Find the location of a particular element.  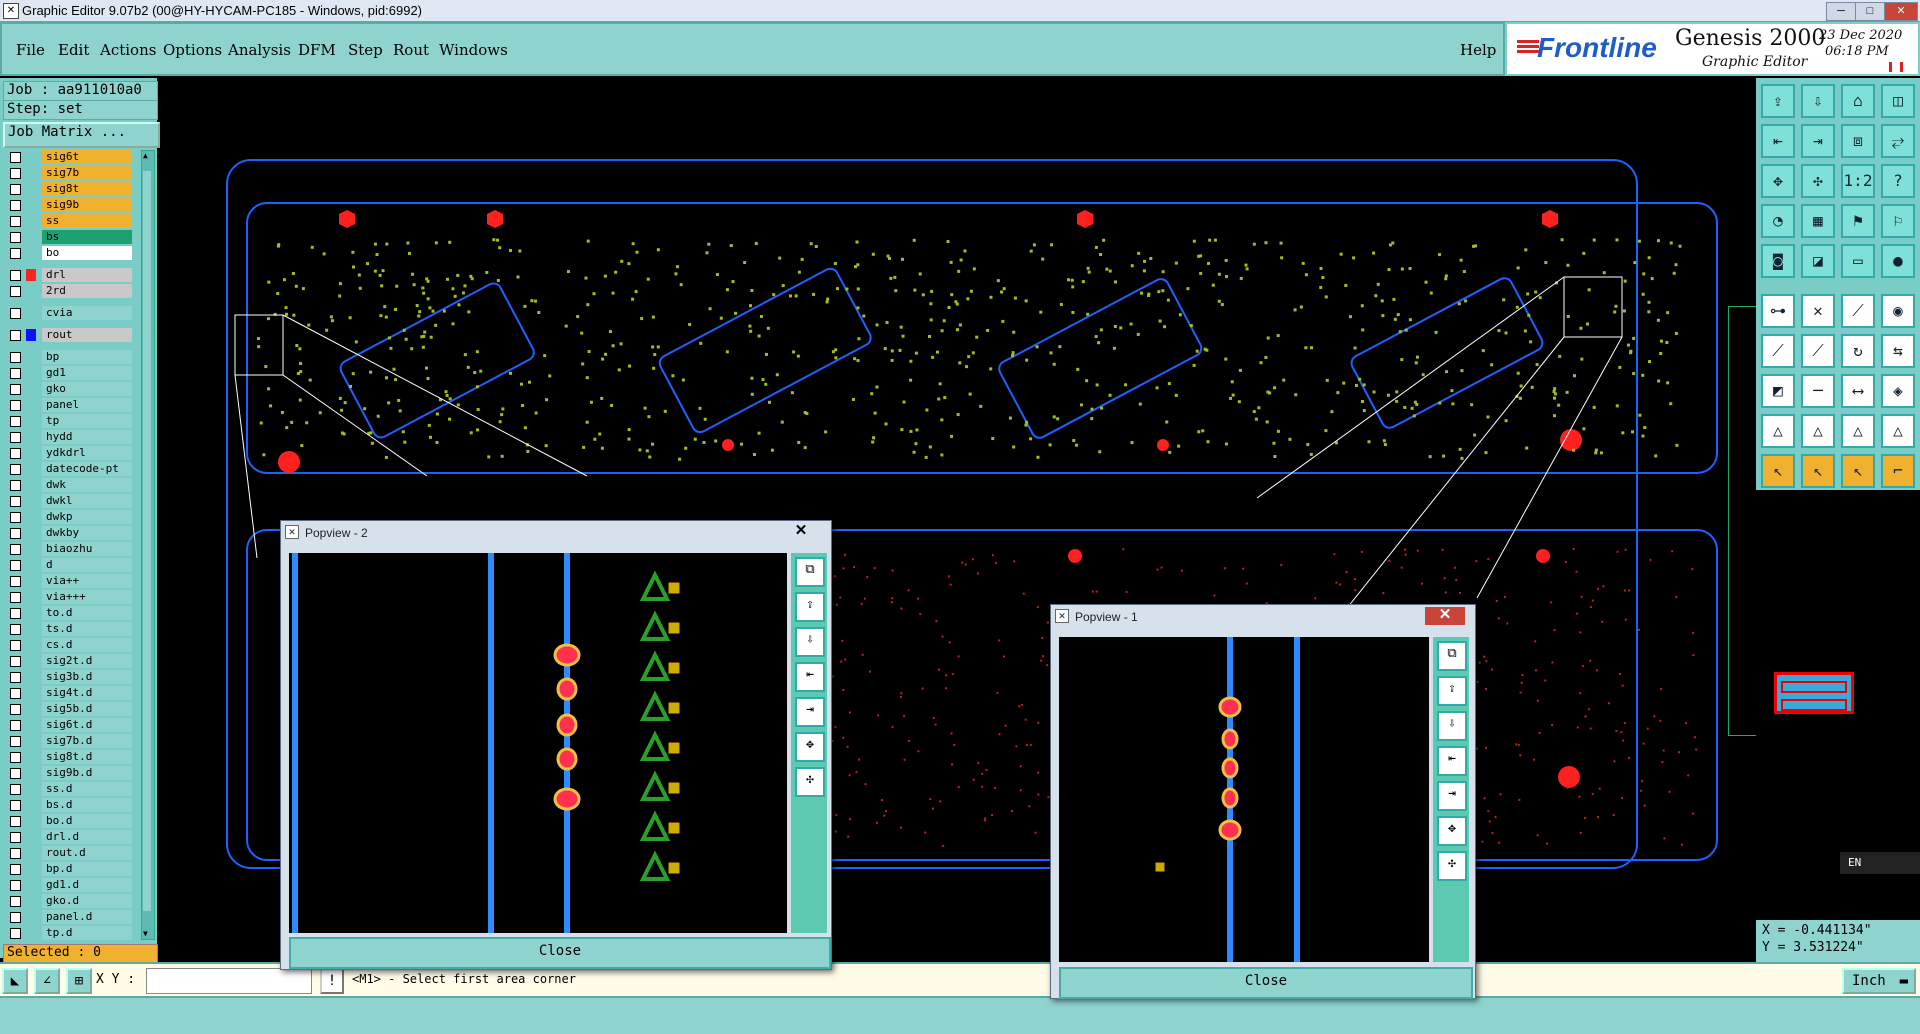

tool-button-22-icon: ✕ is located at coordinates (1818, 311).